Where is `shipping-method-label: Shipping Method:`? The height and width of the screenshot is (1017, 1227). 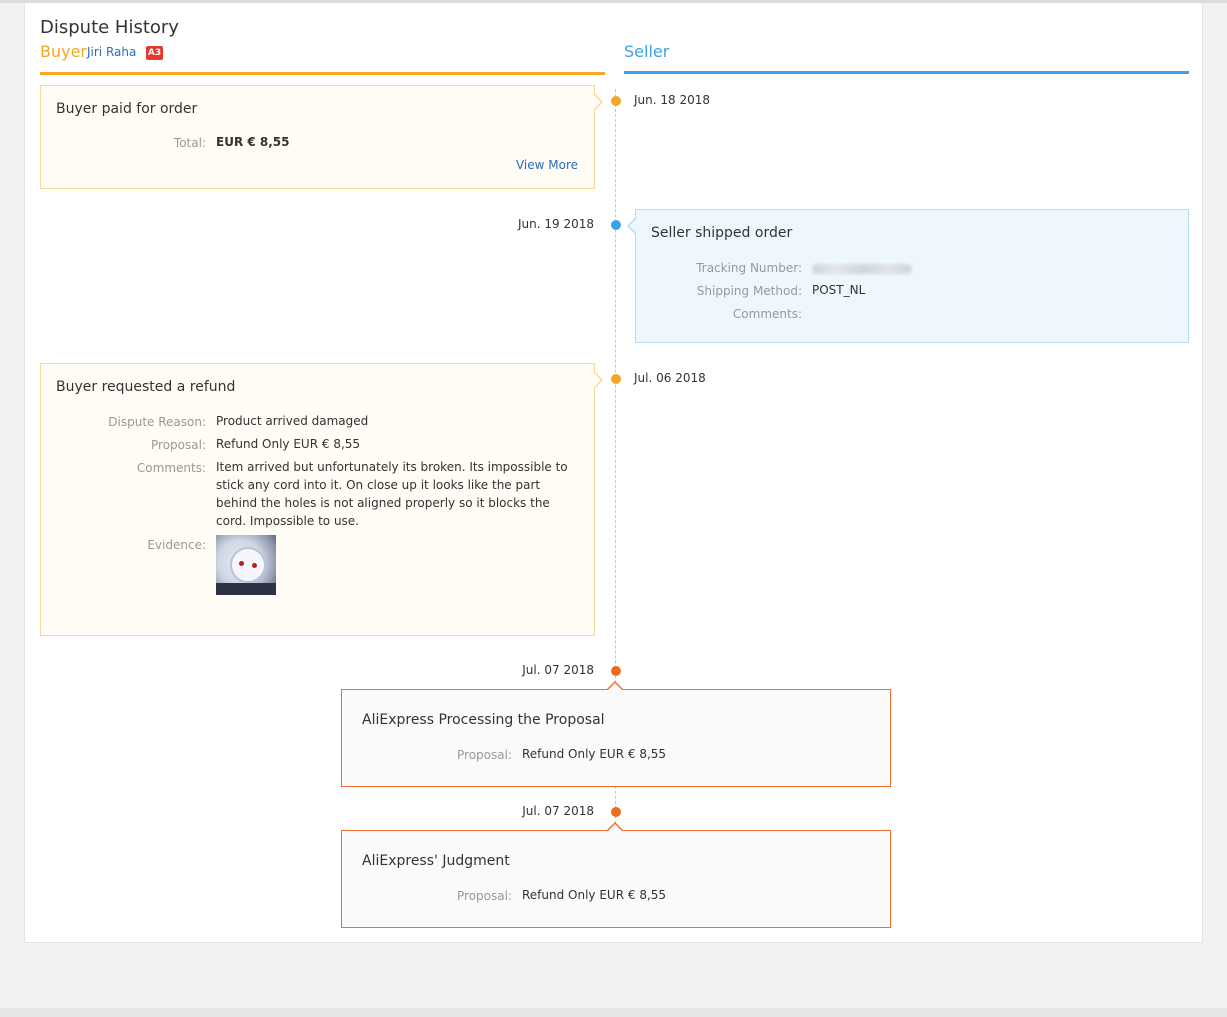 shipping-method-label: Shipping Method: is located at coordinates (749, 291).